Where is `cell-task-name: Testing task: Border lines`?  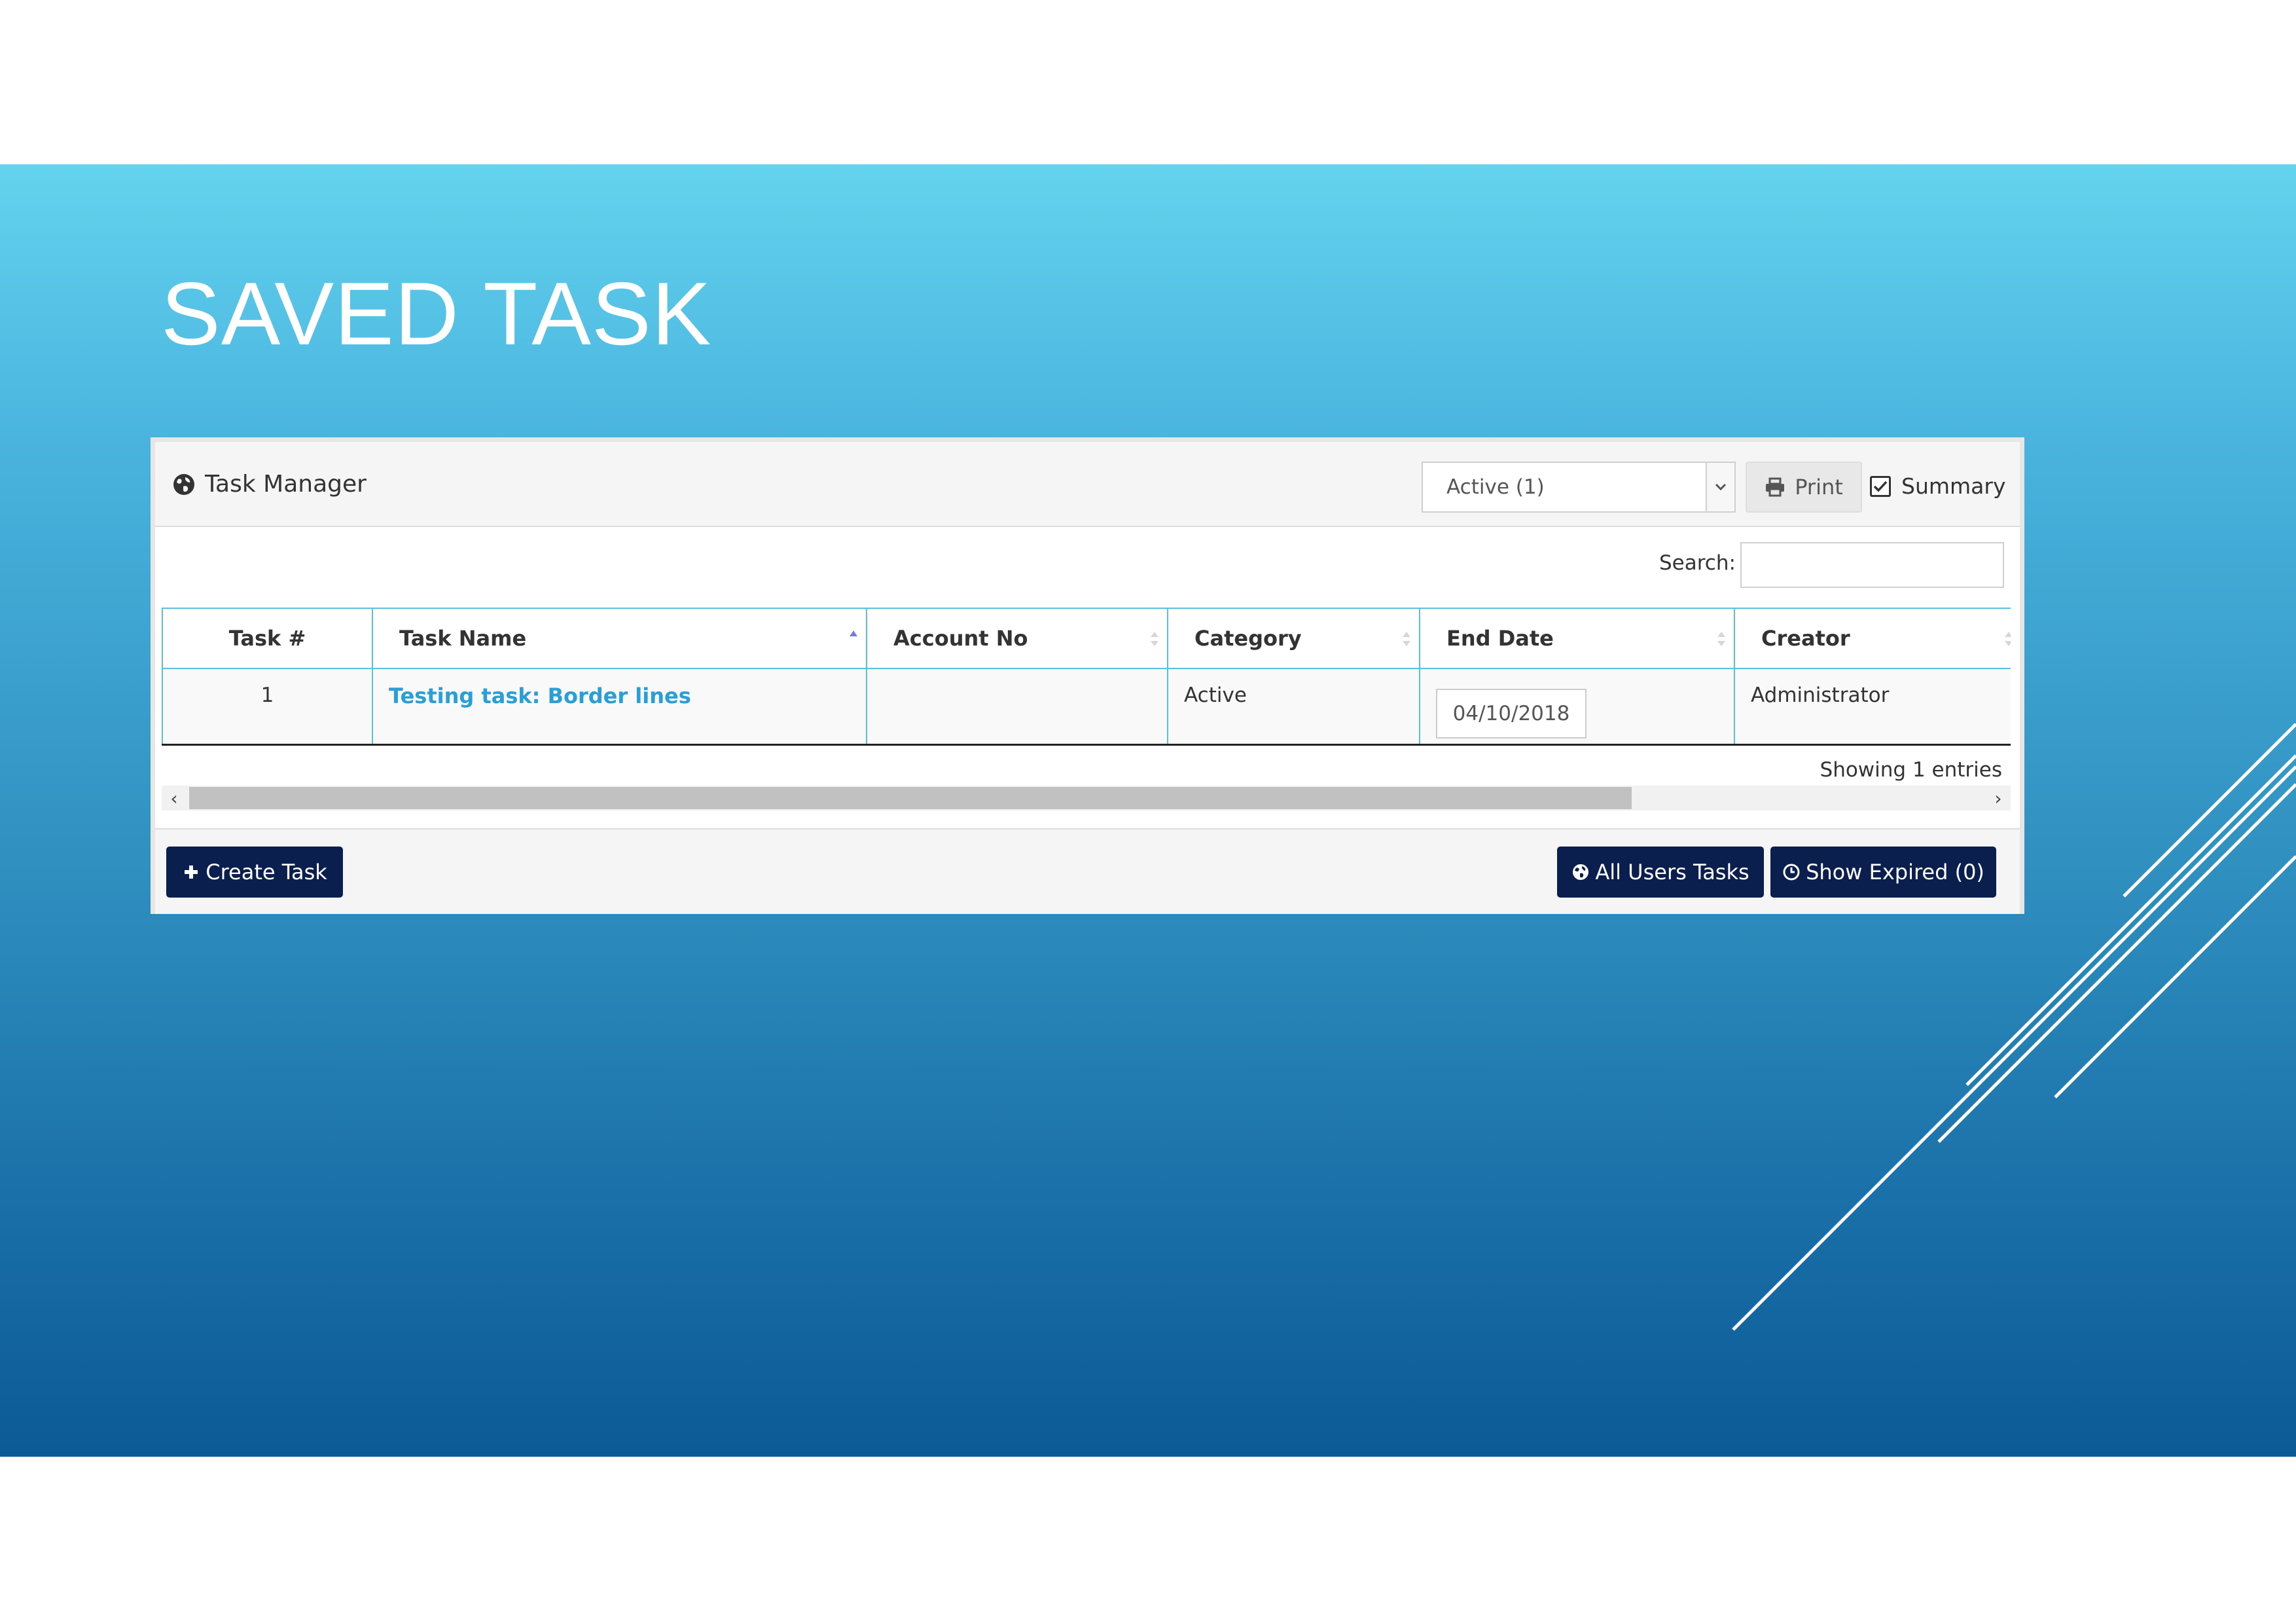
cell-task-name: Testing task: Border lines is located at coordinates (619, 707).